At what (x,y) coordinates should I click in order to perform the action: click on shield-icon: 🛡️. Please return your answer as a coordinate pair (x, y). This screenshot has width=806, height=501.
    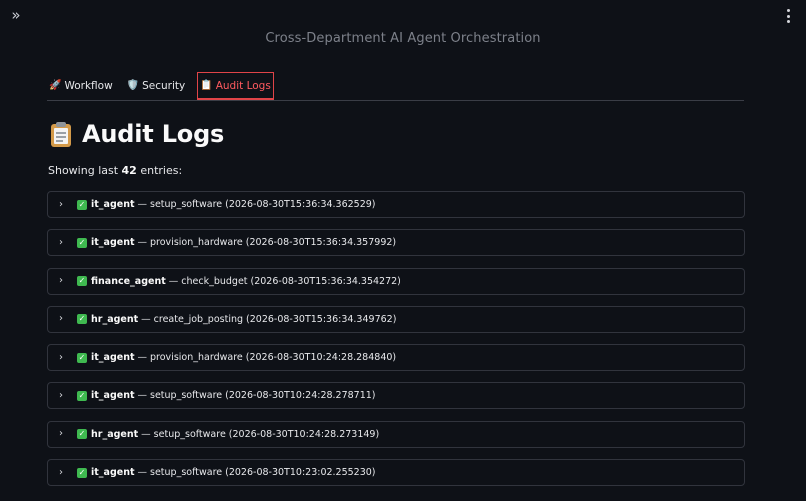
    Looking at the image, I should click on (133, 85).